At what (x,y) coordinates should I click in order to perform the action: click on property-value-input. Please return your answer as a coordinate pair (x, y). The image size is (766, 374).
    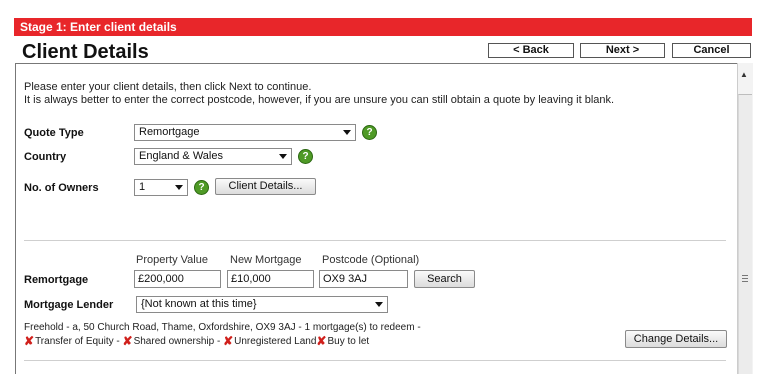
    Looking at the image, I should click on (177, 279).